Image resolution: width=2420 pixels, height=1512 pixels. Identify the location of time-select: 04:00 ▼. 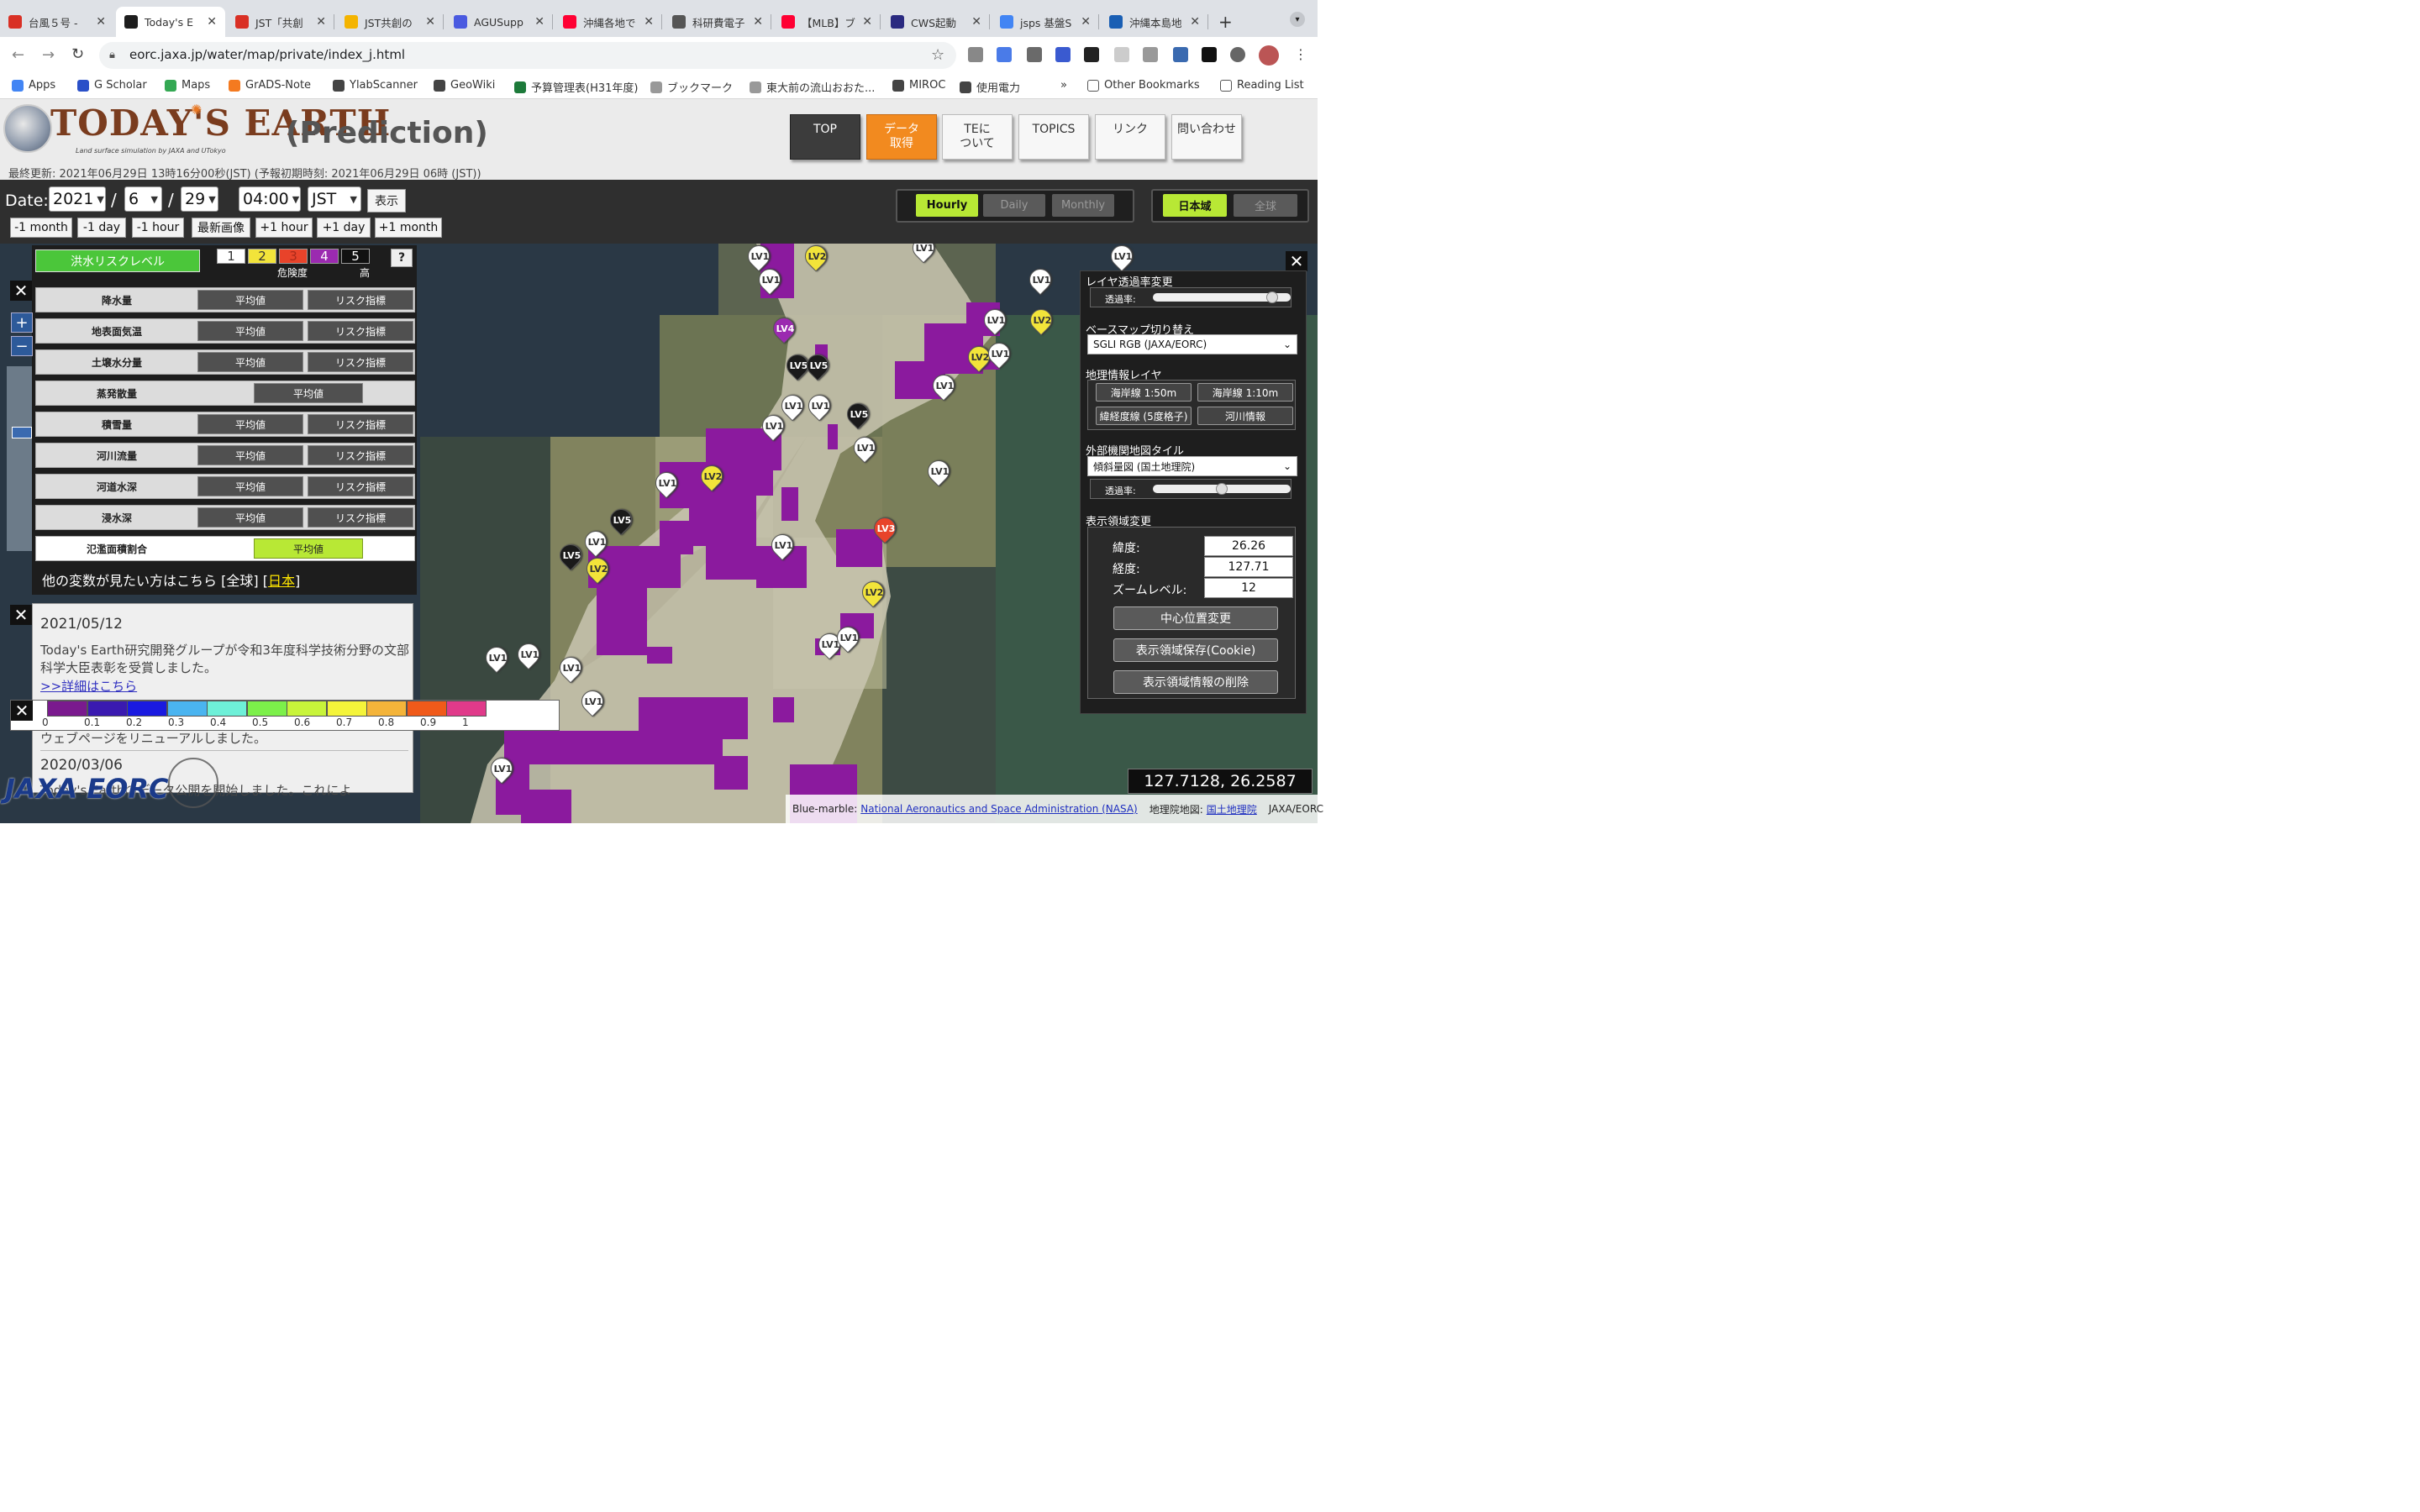
(270, 199).